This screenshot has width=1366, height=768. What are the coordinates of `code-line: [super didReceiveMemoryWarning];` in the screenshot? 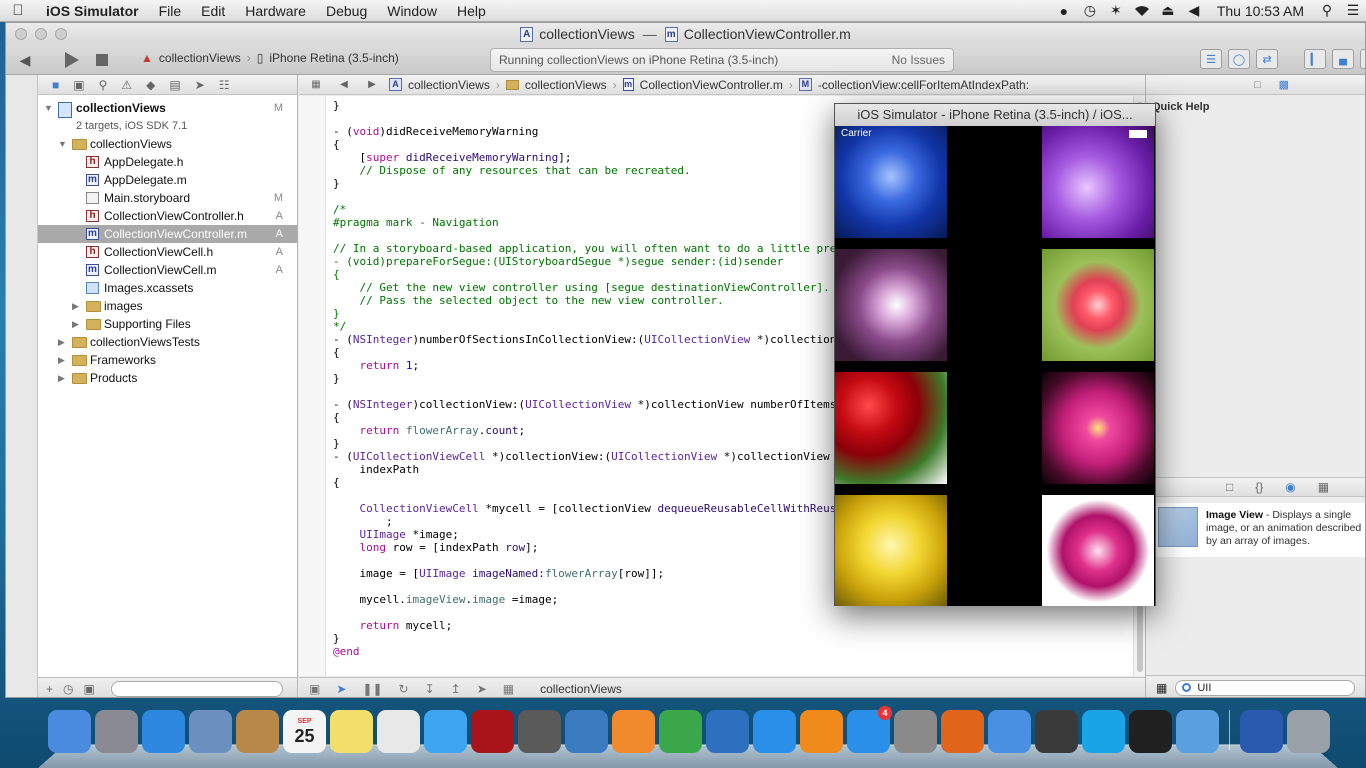 It's located at (584, 157).